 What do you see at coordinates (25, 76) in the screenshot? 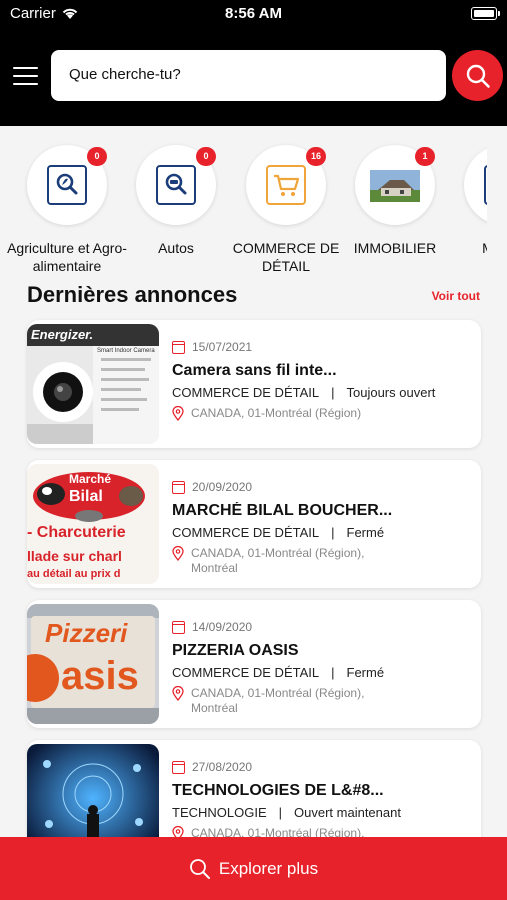
I see `hamburger-menu-icon` at bounding box center [25, 76].